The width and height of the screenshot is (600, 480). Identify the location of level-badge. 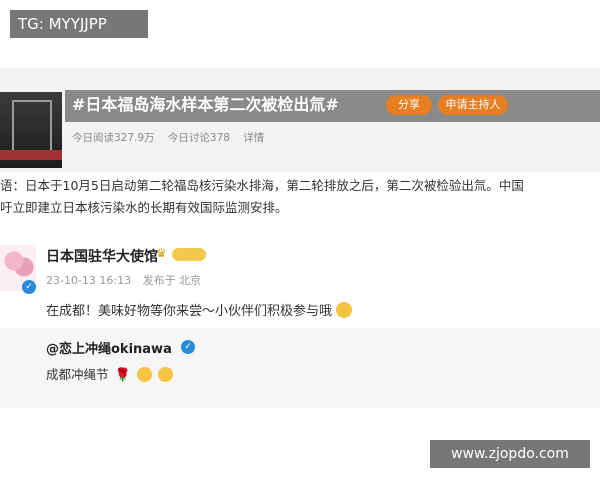
(189, 254).